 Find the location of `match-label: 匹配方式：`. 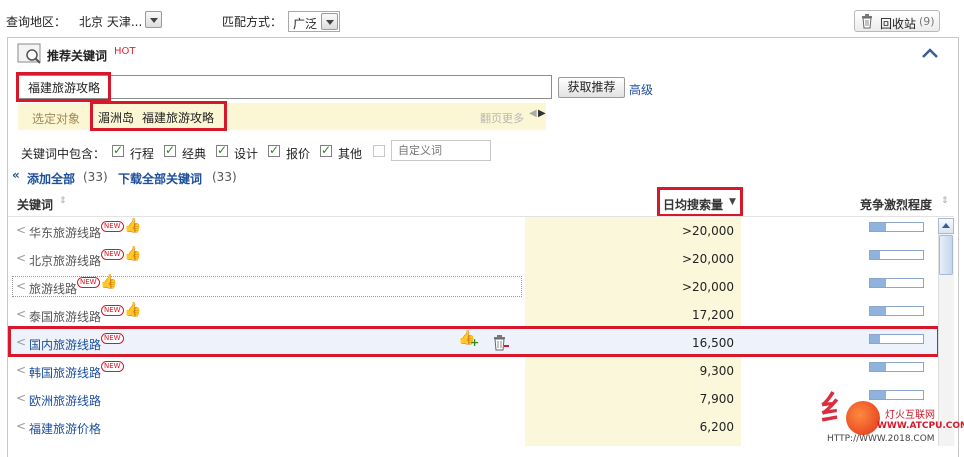

match-label: 匹配方式： is located at coordinates (252, 22).